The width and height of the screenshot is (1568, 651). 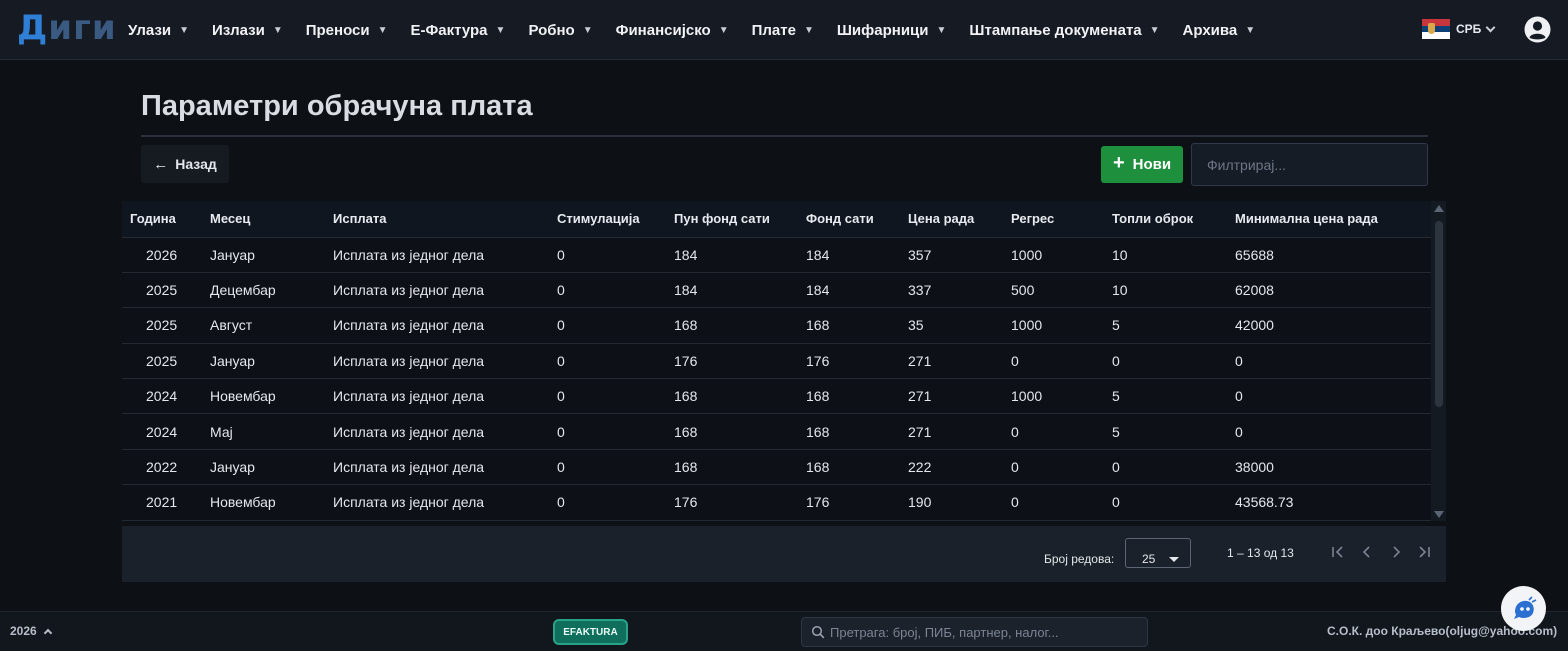 What do you see at coordinates (1329, 502) in the screenshot?
I see `table-cell: 43568.73` at bounding box center [1329, 502].